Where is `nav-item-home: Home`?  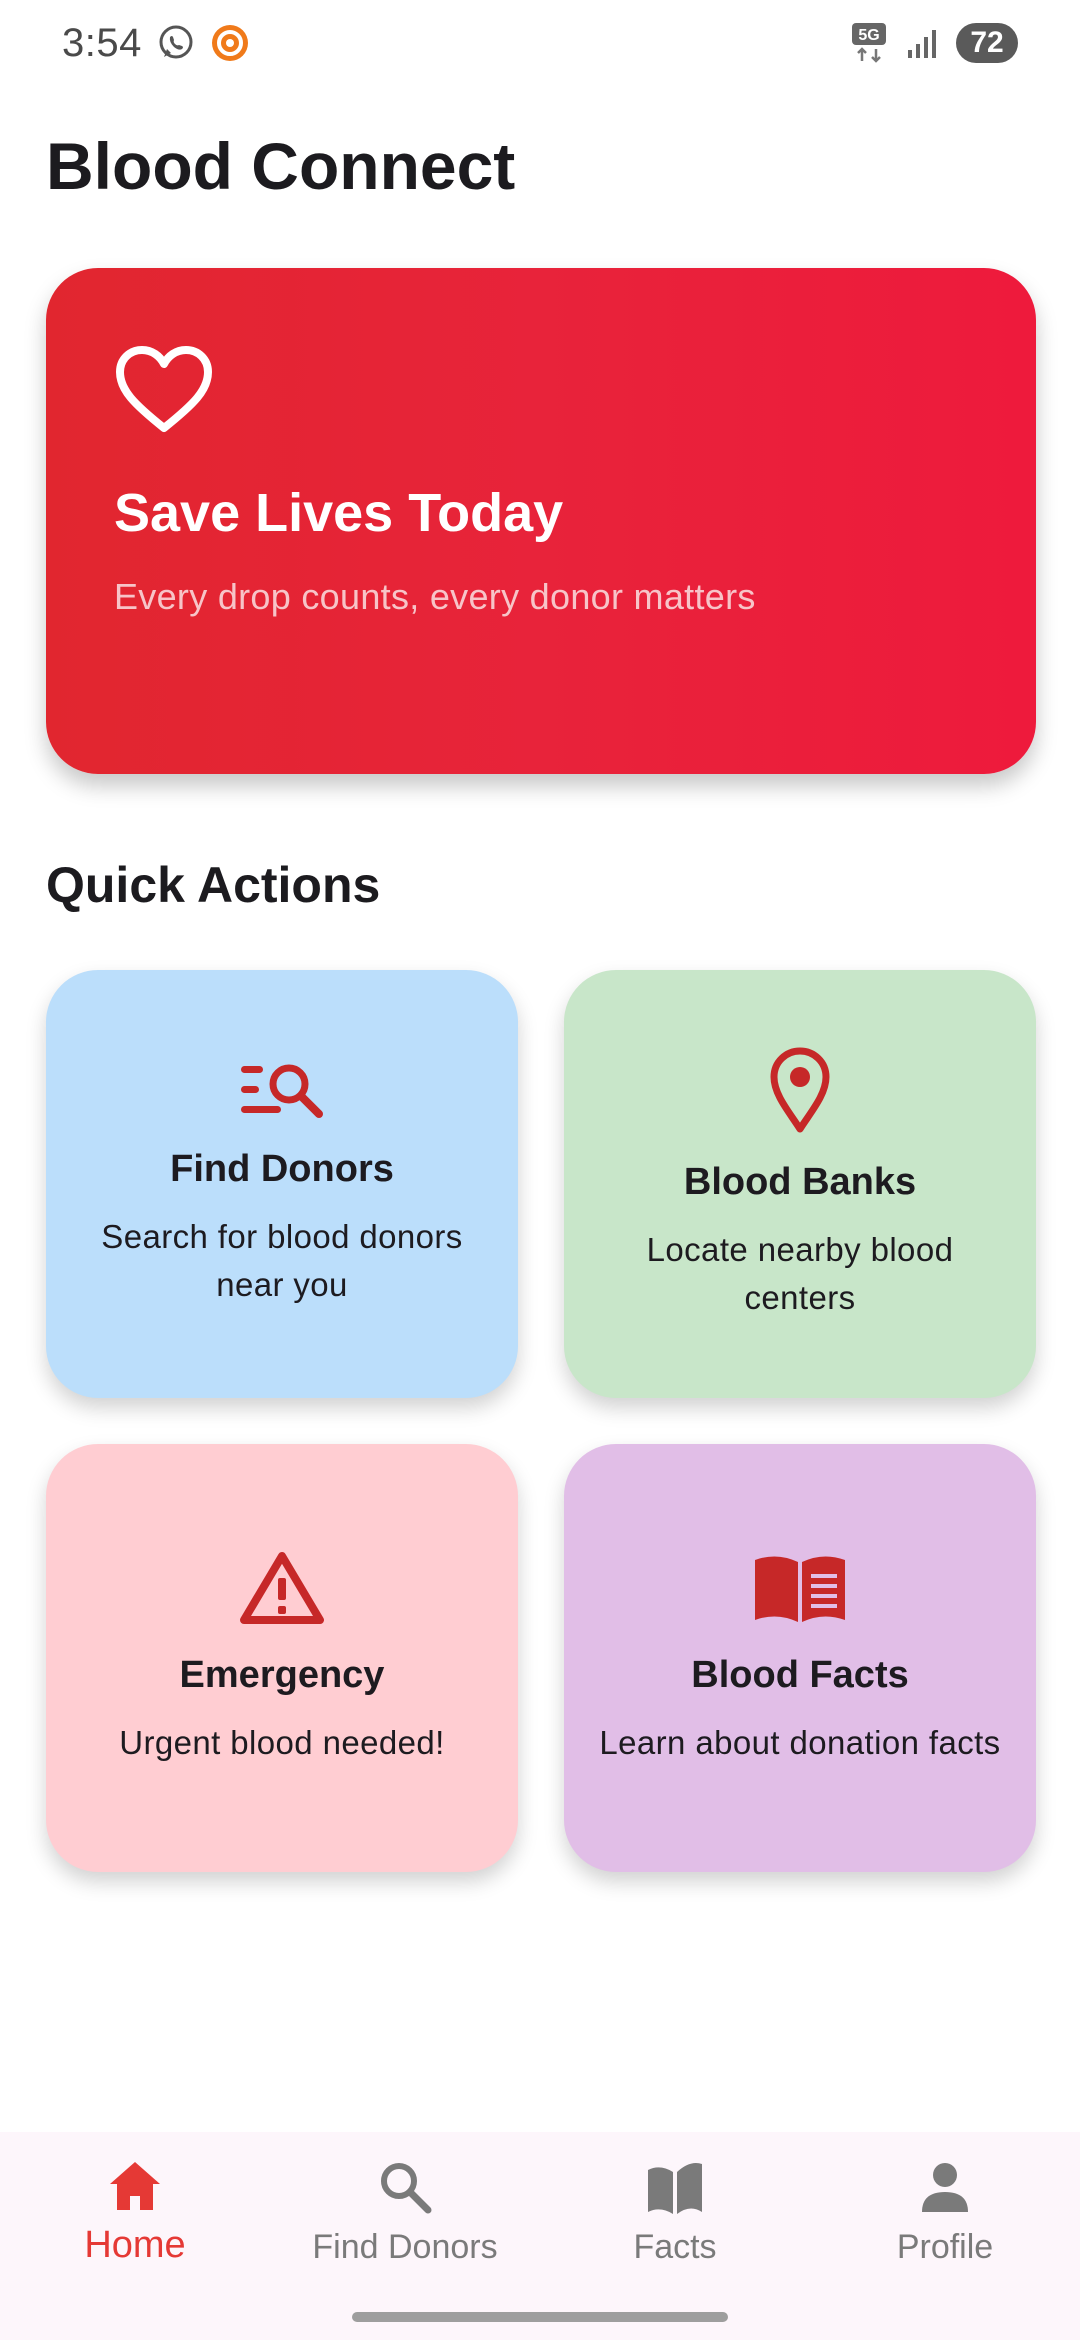 nav-item-home: Home is located at coordinates (135, 2236).